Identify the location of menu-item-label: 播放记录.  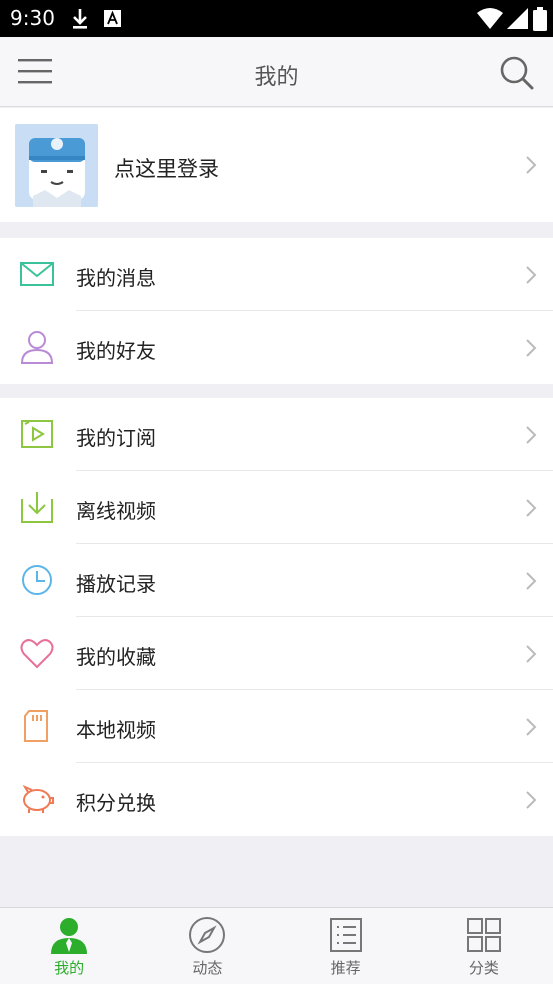
(116, 584).